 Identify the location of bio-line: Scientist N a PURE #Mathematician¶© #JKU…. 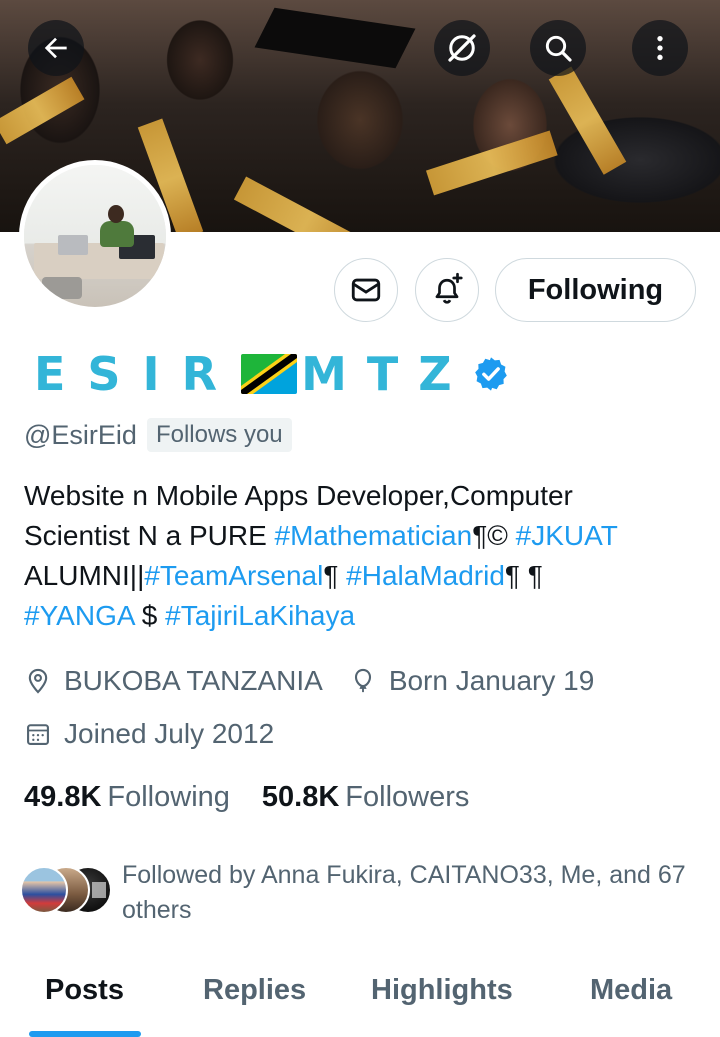
(364, 536).